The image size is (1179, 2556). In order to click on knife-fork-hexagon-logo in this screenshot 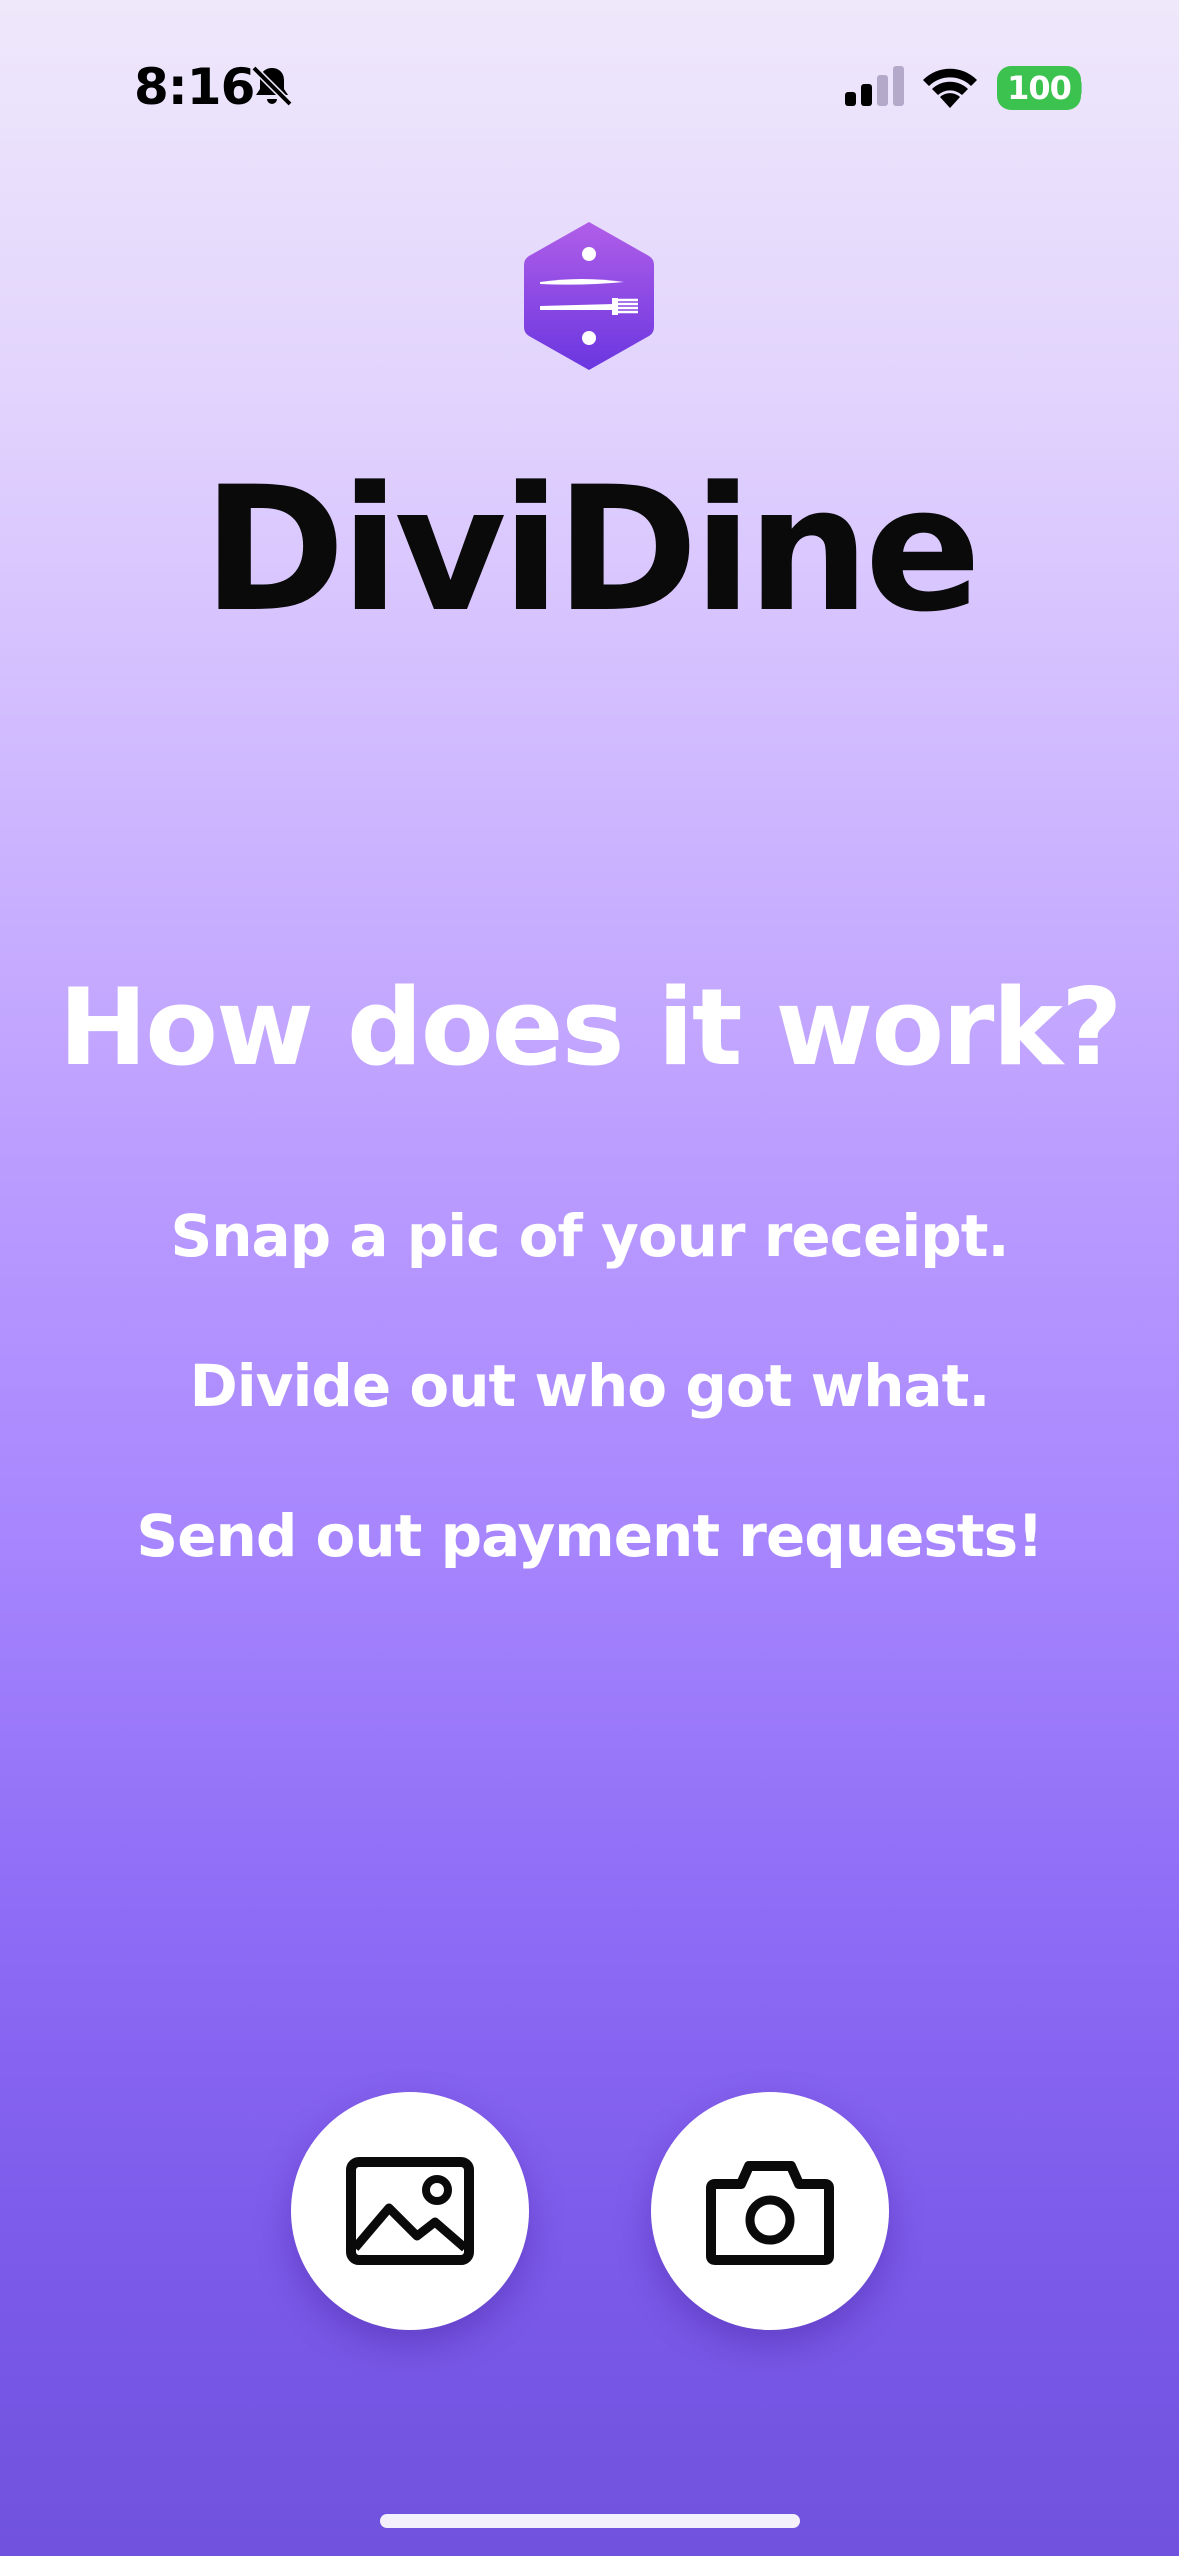, I will do `click(589, 296)`.